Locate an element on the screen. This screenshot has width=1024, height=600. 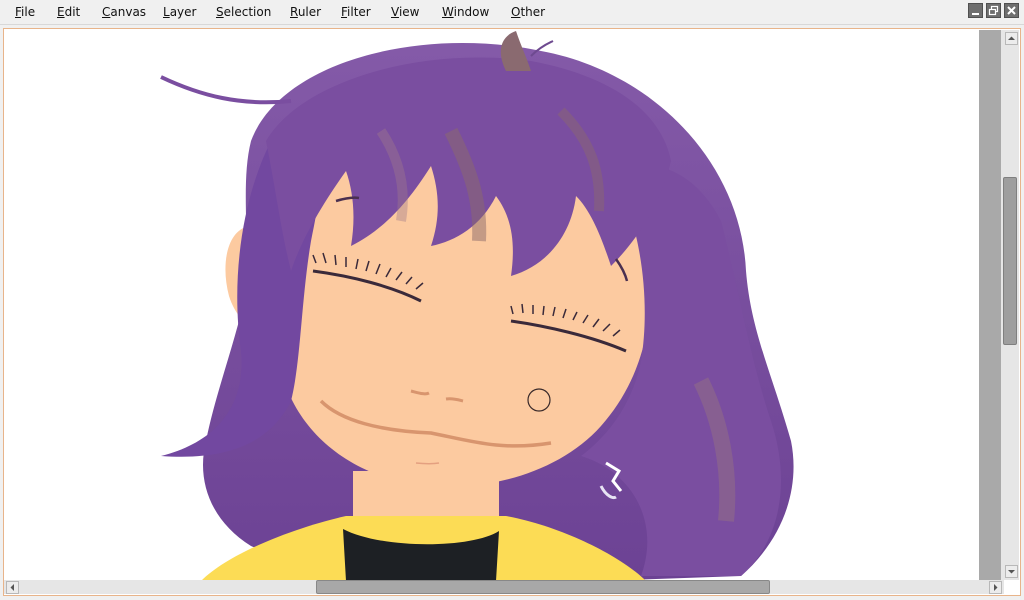
restore-button is located at coordinates (993, 10).